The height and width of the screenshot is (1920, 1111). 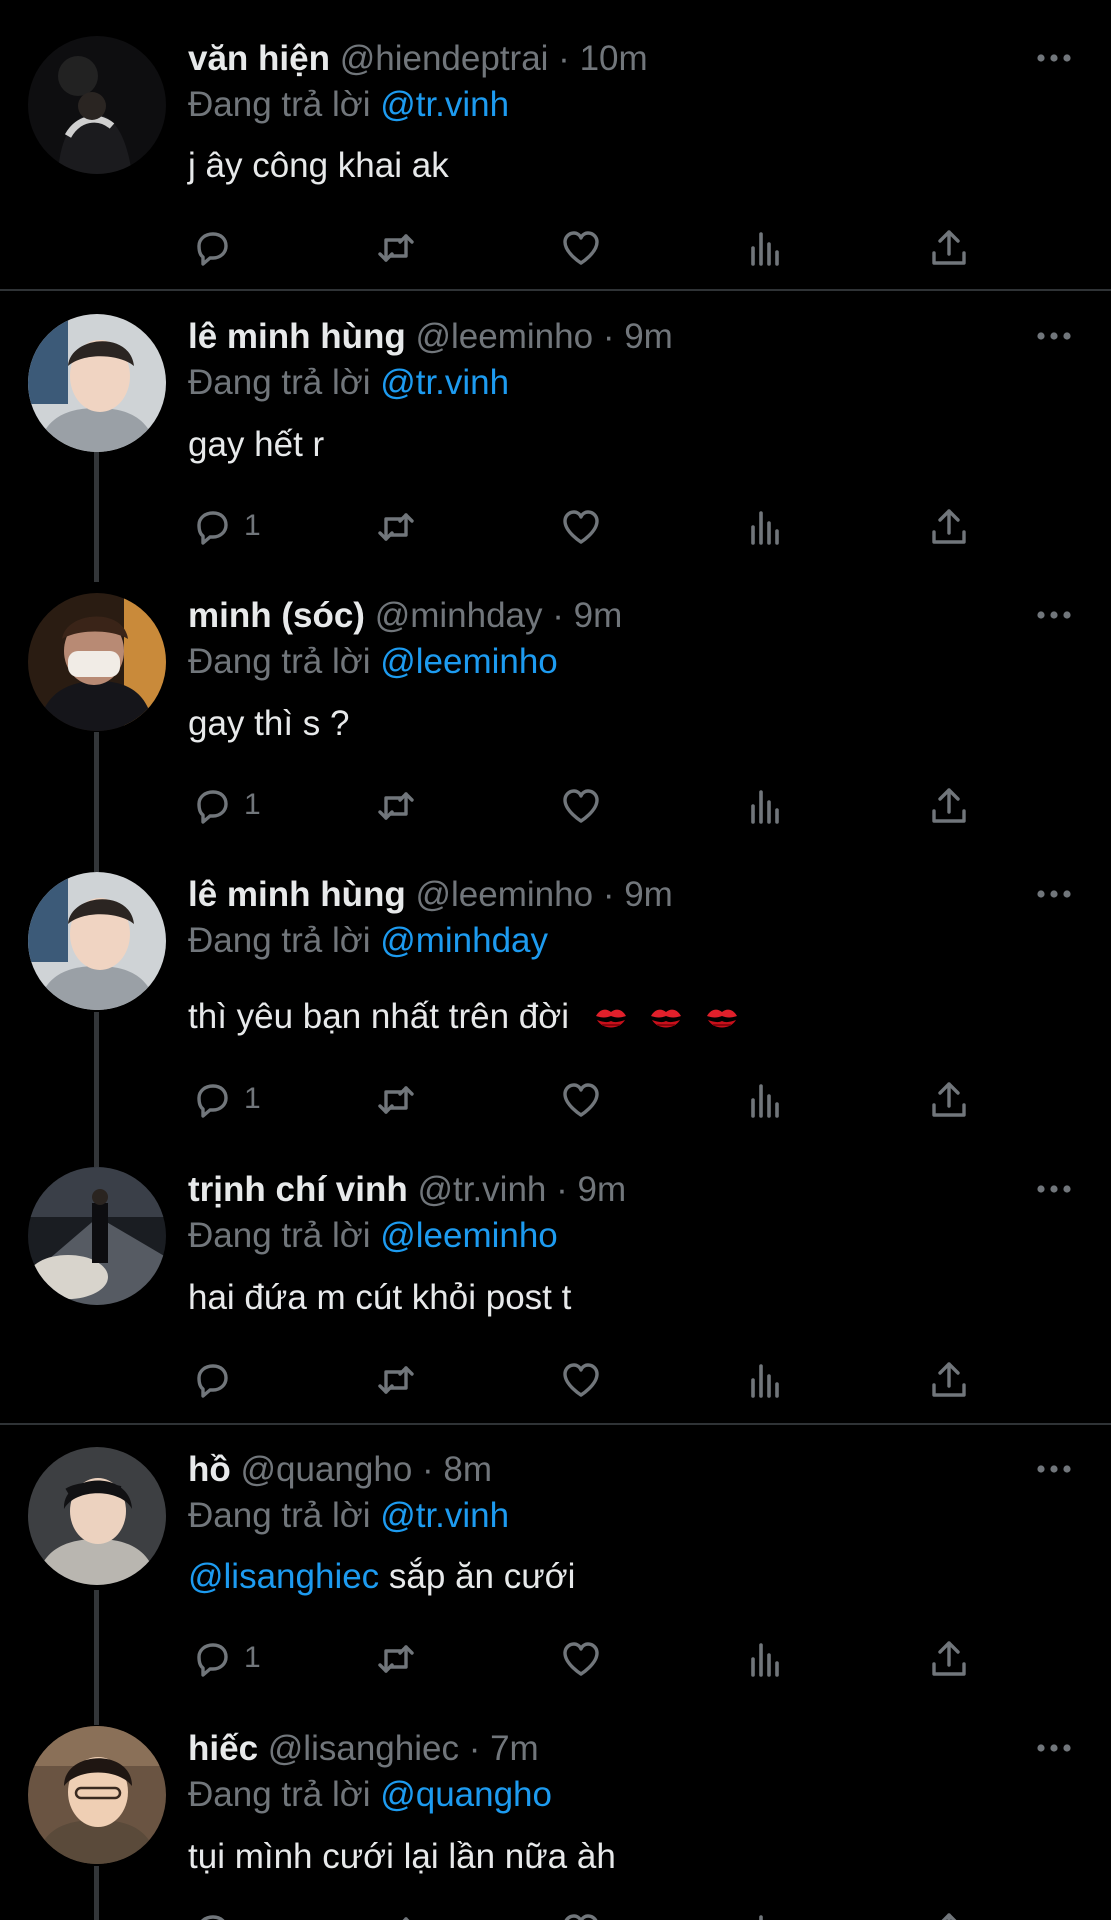 I want to click on reply-icon, so click(x=212, y=248).